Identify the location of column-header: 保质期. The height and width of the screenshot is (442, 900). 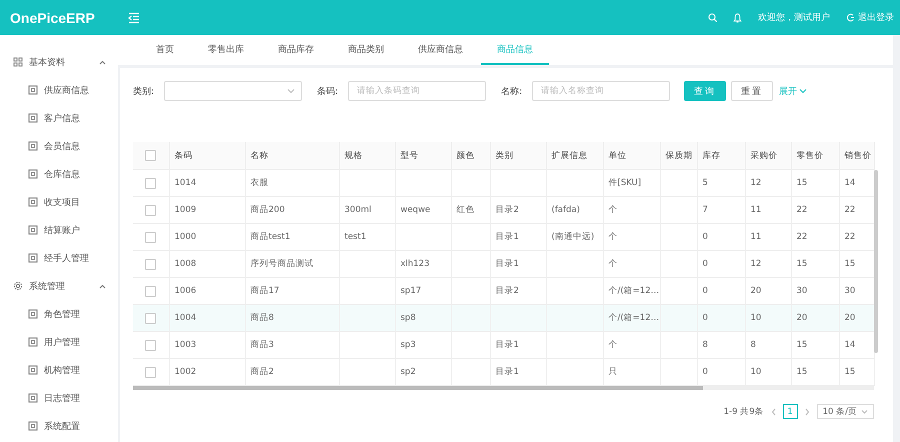
(678, 156).